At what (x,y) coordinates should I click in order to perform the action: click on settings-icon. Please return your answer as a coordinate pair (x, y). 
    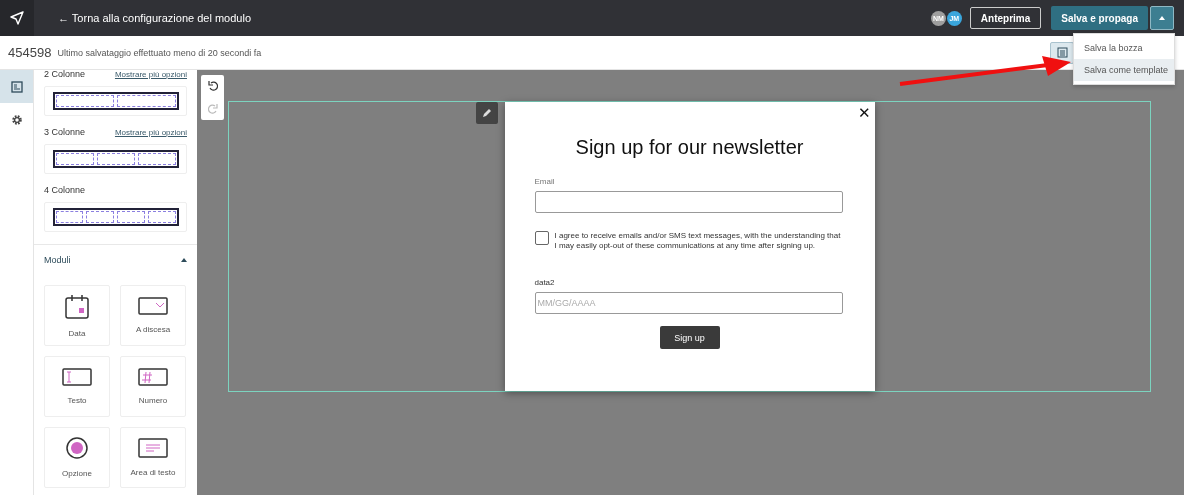
    Looking at the image, I should click on (16, 119).